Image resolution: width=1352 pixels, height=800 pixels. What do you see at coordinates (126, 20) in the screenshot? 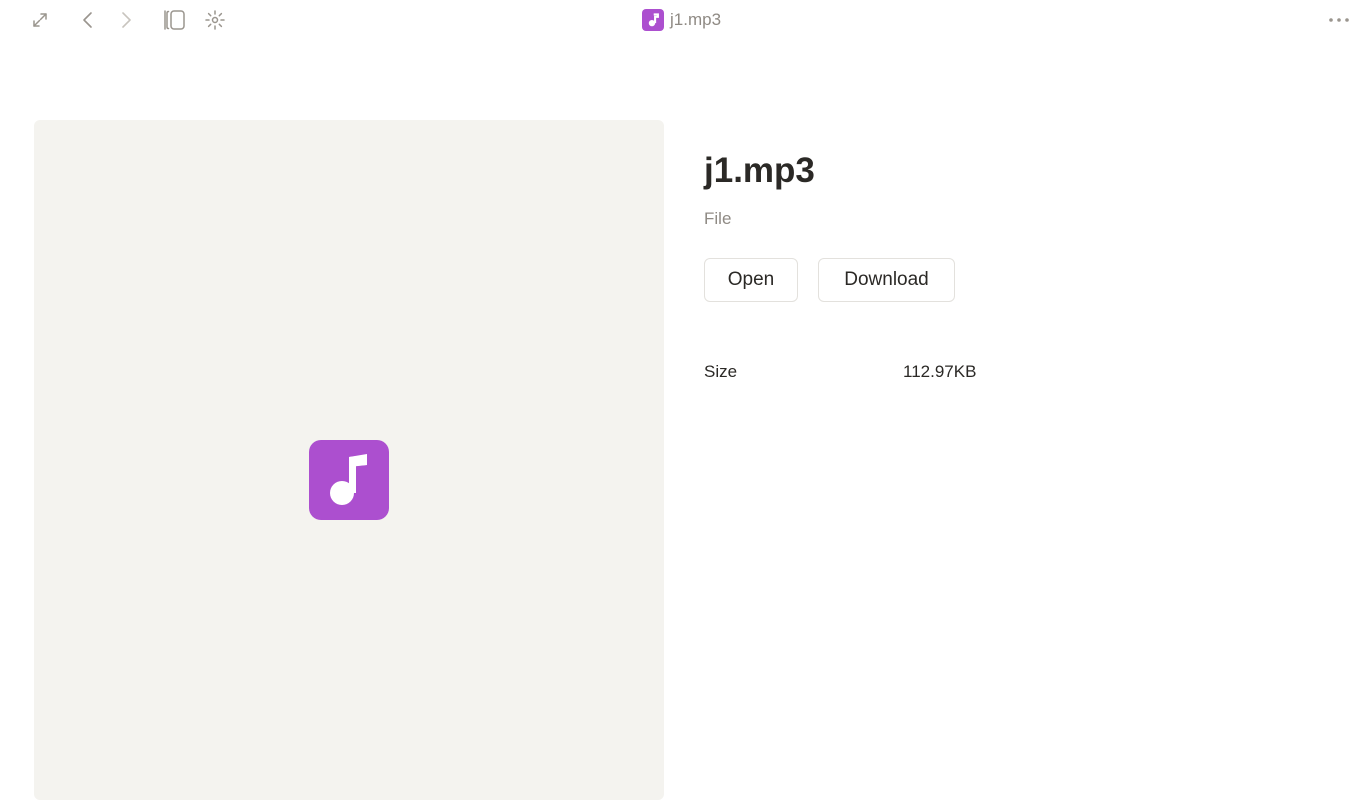
I see `forward-icon` at bounding box center [126, 20].